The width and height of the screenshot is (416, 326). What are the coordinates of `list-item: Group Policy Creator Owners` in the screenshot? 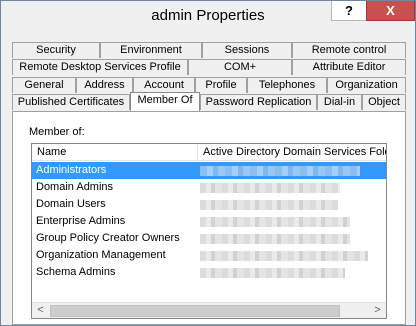 It's located at (209, 238).